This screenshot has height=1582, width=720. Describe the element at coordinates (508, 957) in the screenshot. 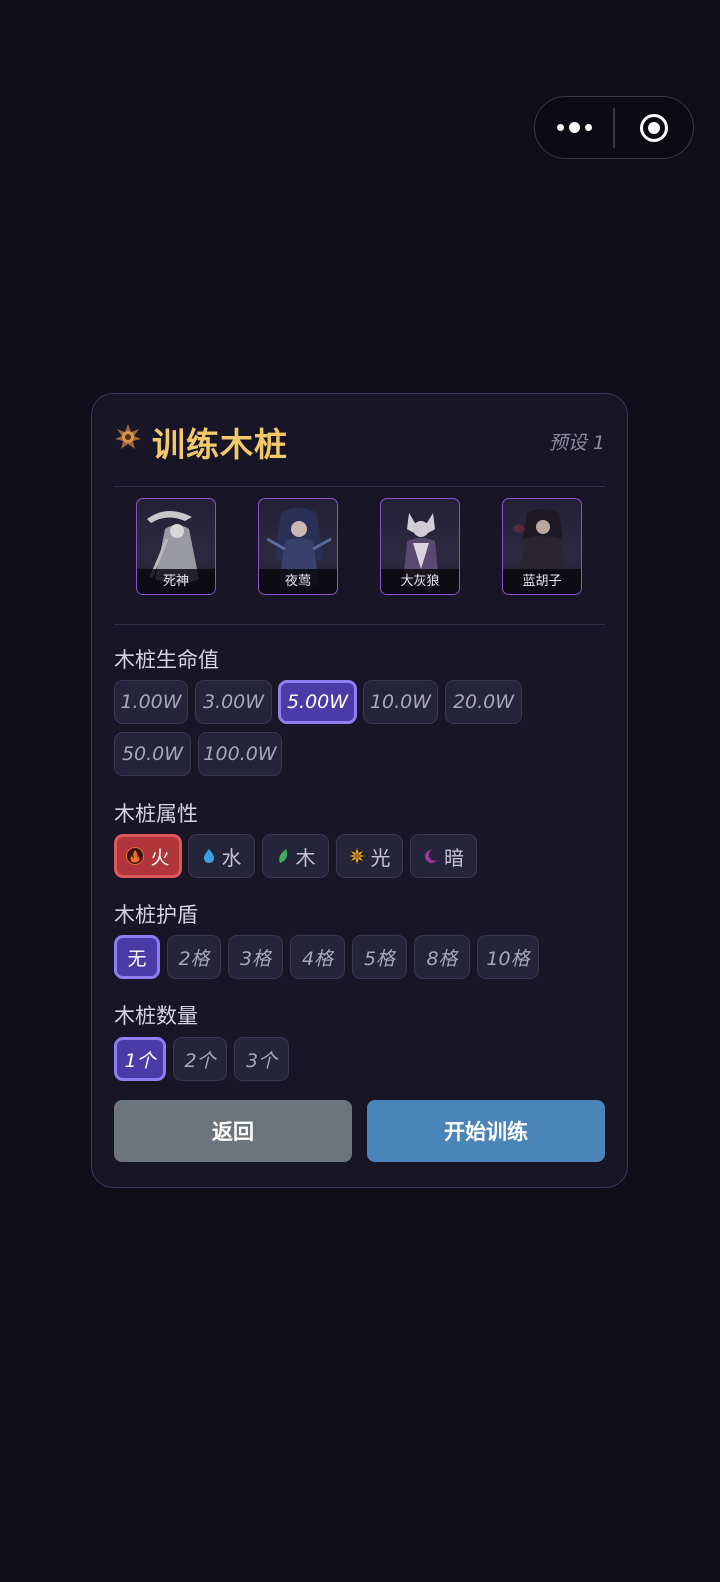

I see `shield-option: 10格` at that location.